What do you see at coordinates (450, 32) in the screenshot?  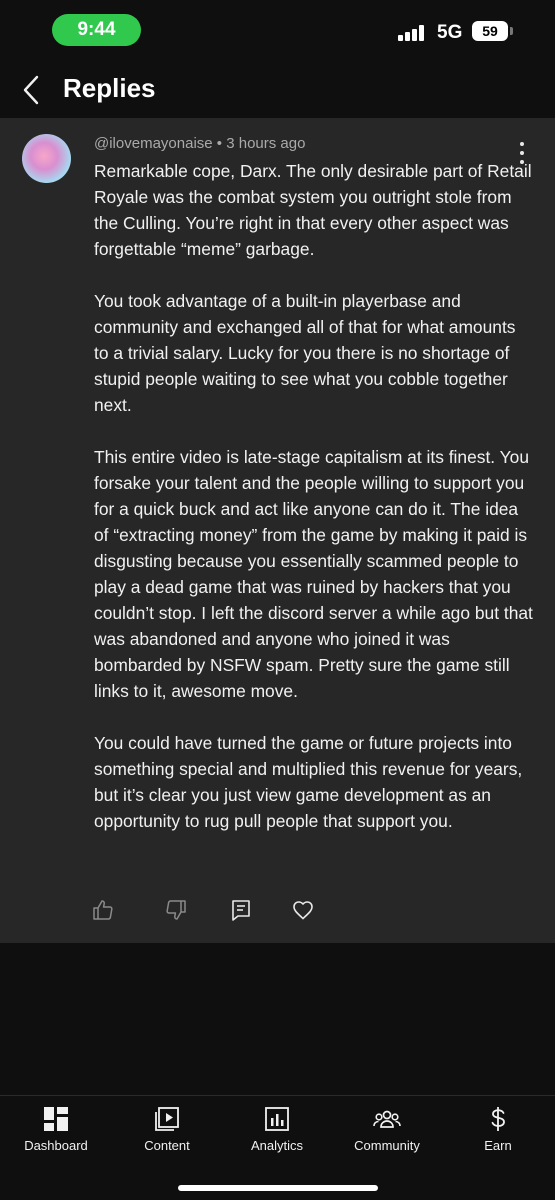 I see `network-label: 5G` at bounding box center [450, 32].